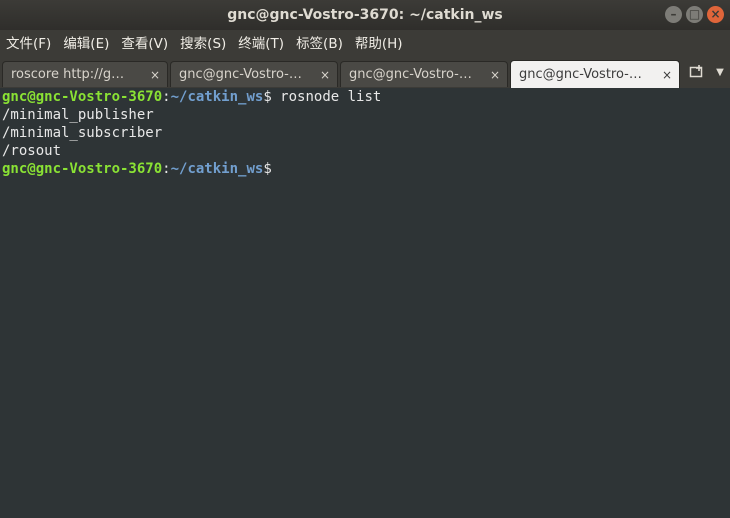  Describe the element at coordinates (86, 44) in the screenshot. I see `menu-edit: 编辑(E)` at that location.